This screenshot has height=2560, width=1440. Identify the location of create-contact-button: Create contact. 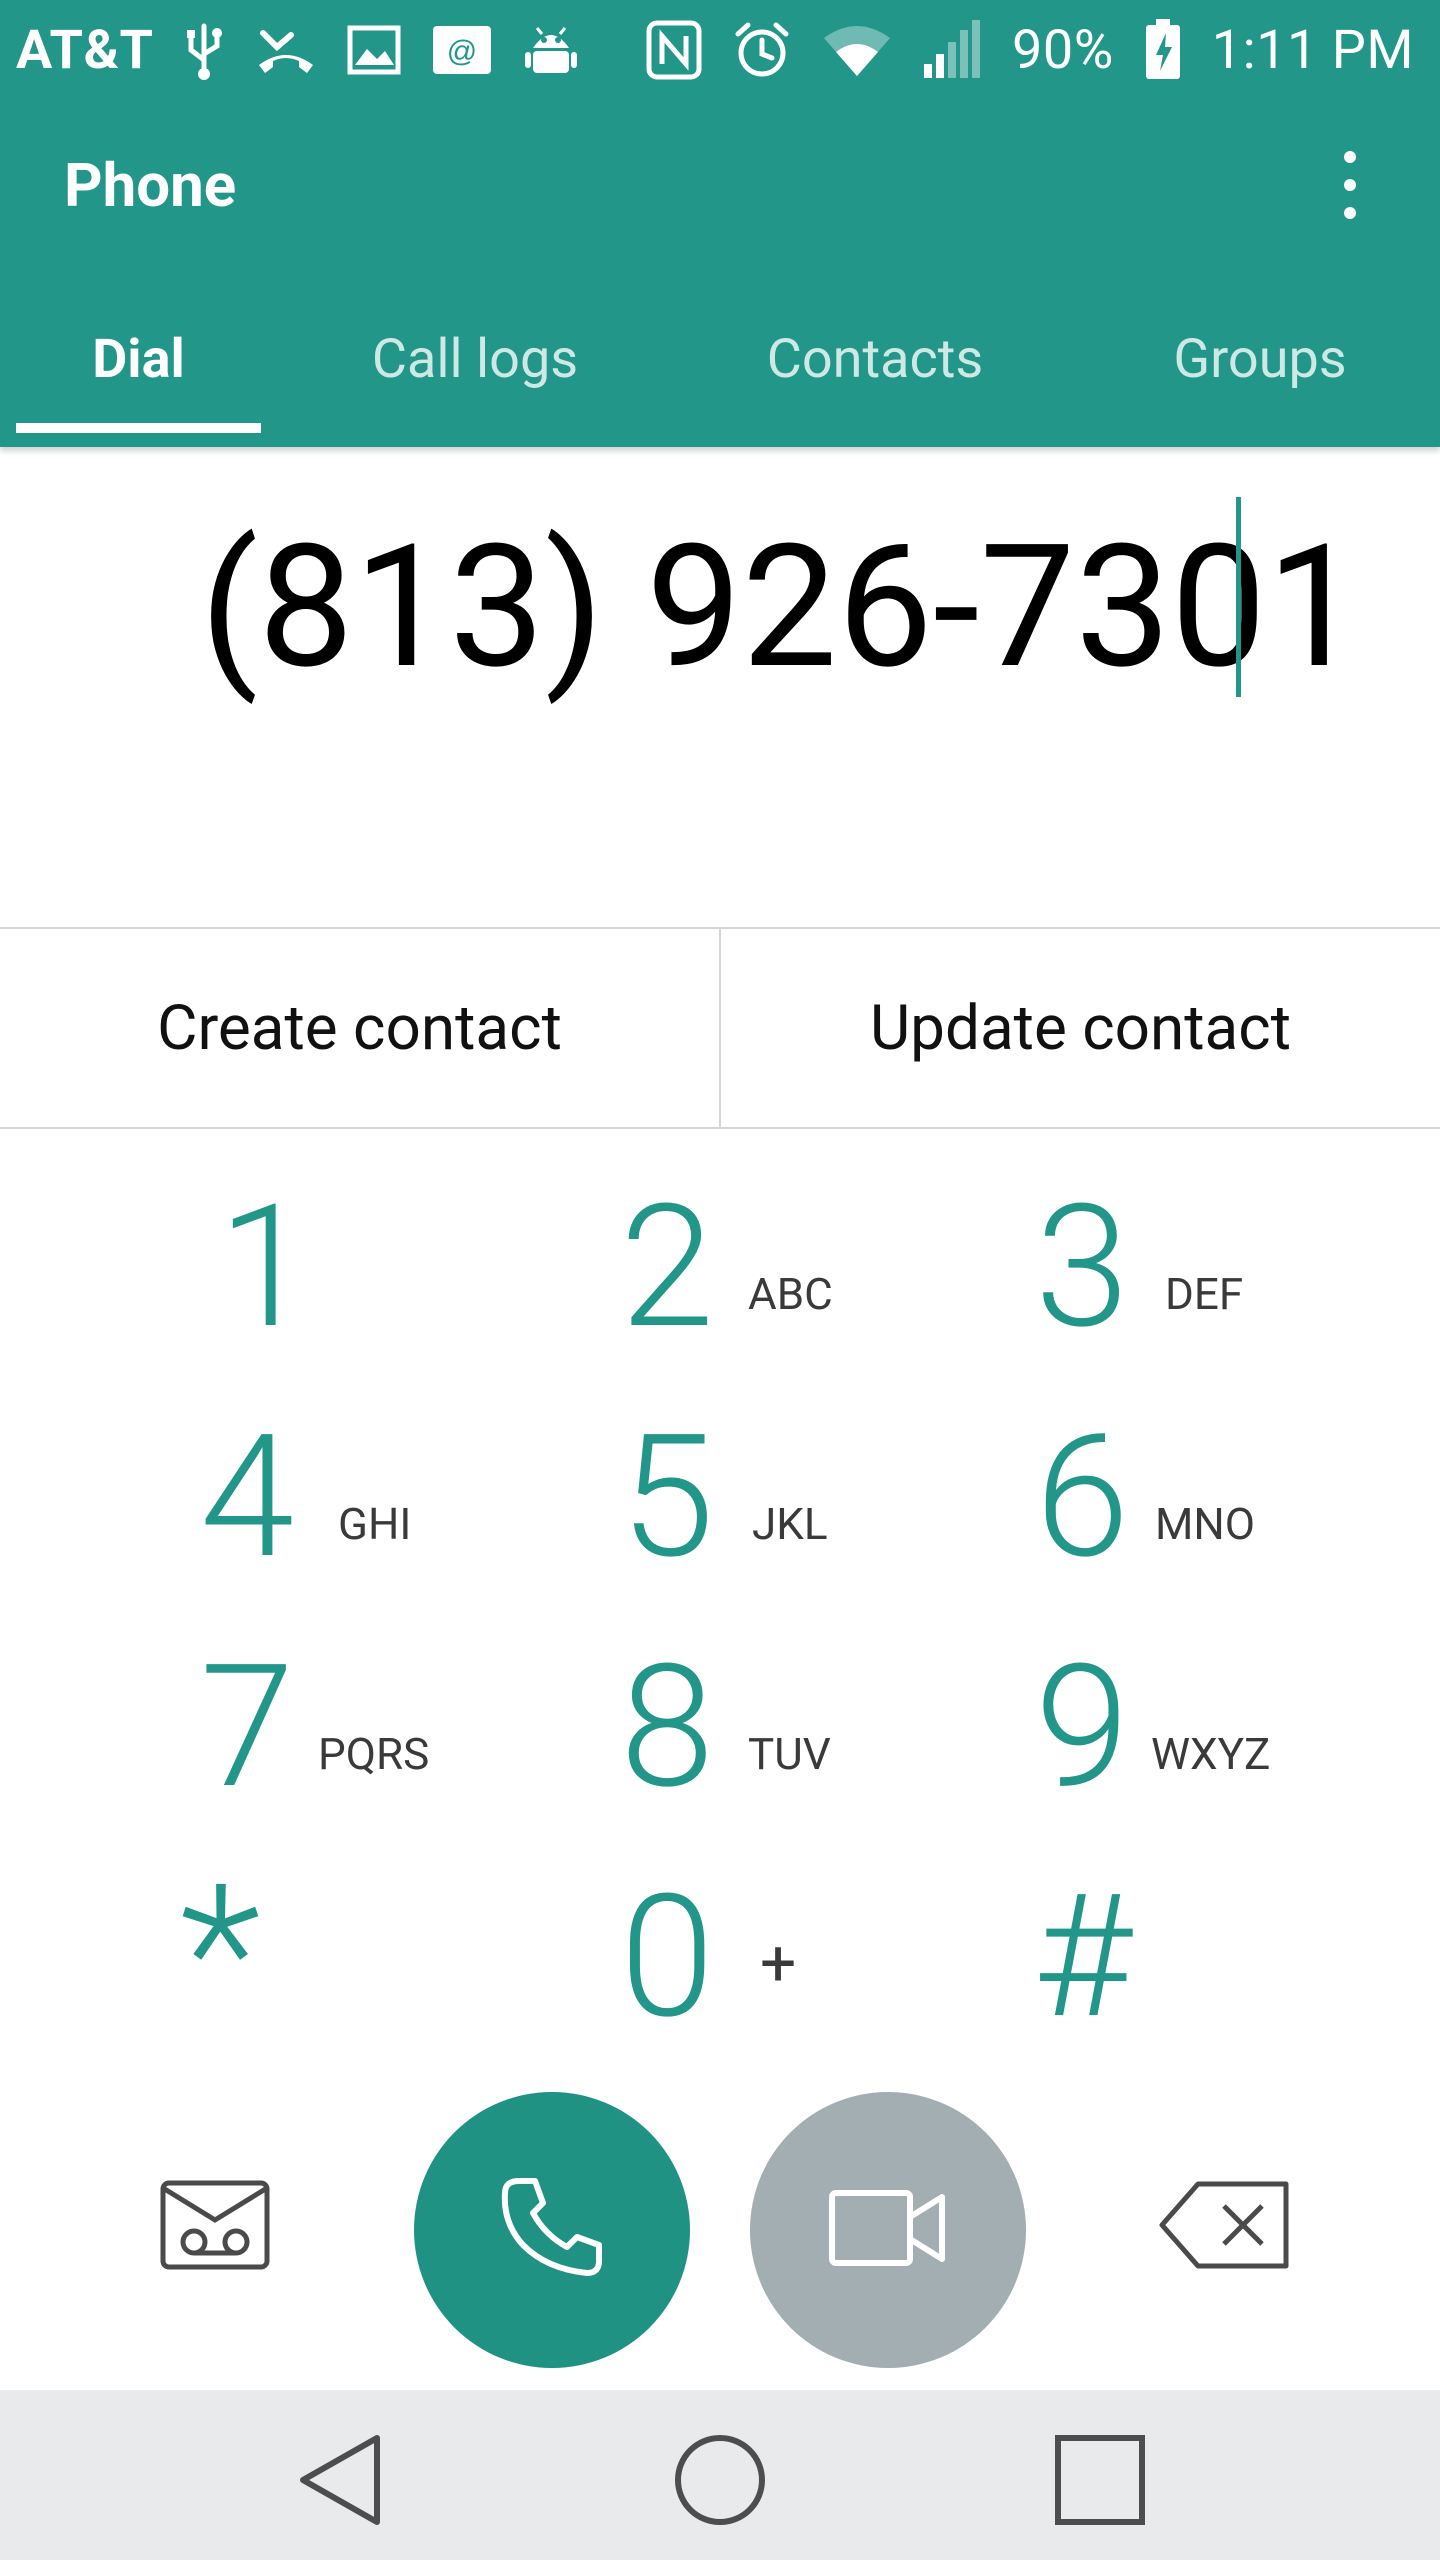
(359, 1028).